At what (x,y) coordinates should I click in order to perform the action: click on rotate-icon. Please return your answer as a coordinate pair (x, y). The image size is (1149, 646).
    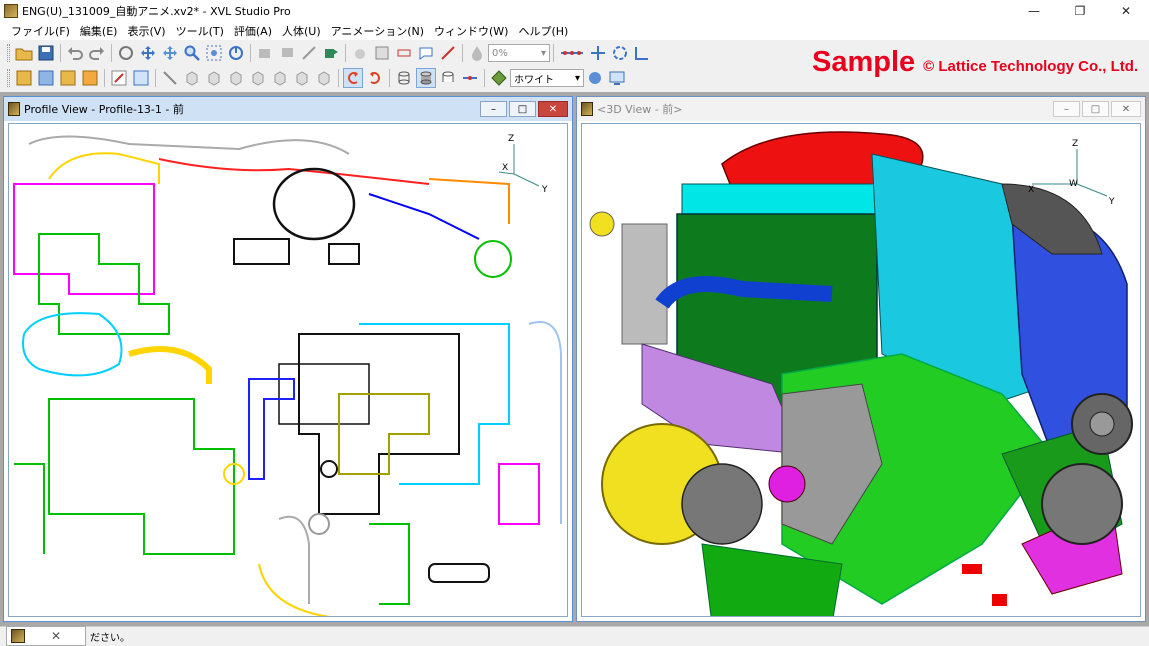
    Looking at the image, I should click on (126, 53).